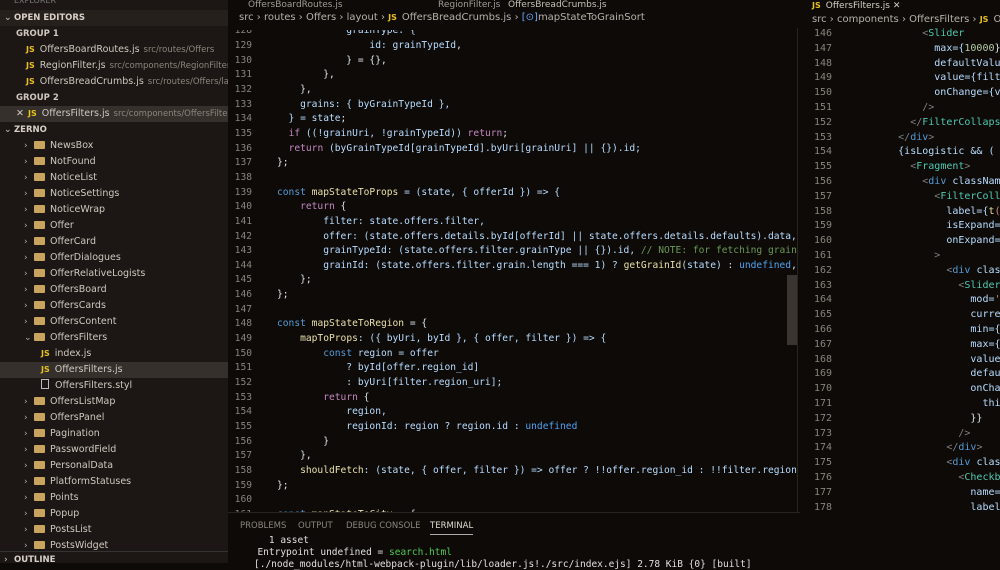 The height and width of the screenshot is (570, 1000). Describe the element at coordinates (982, 285) in the screenshot. I see `code-token: Slider` at that location.